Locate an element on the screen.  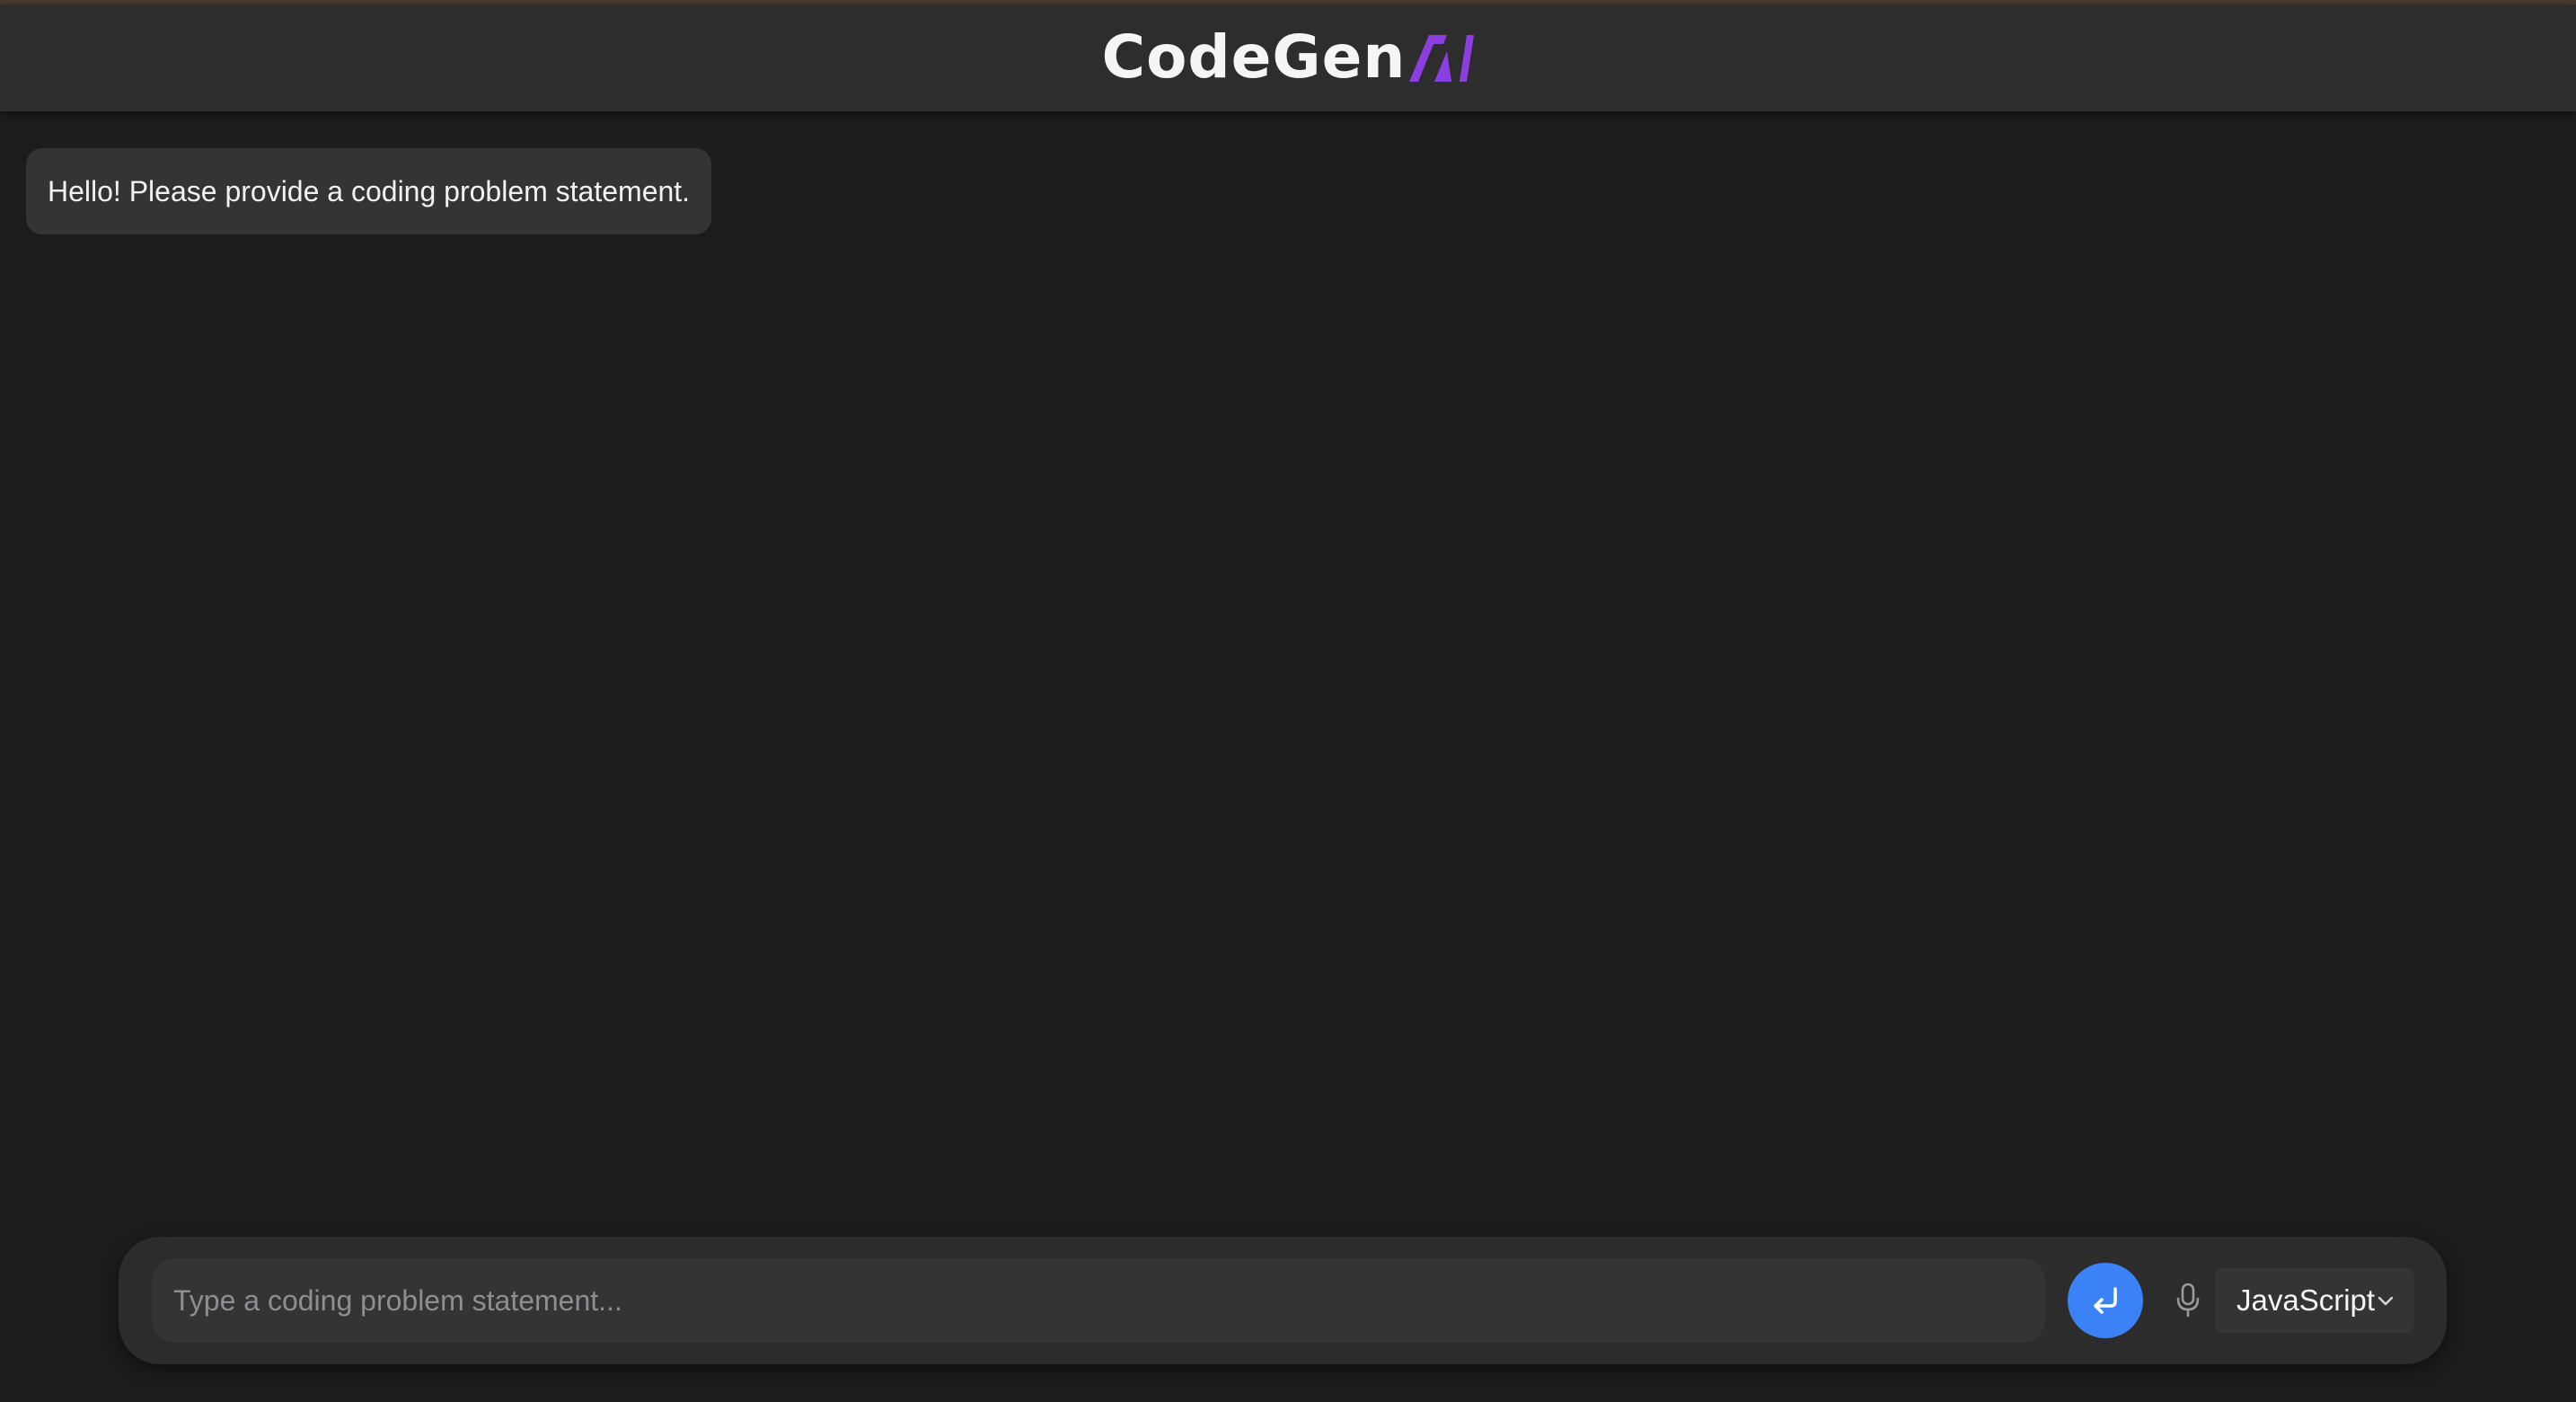
chevron-down-icon is located at coordinates (2386, 1301).